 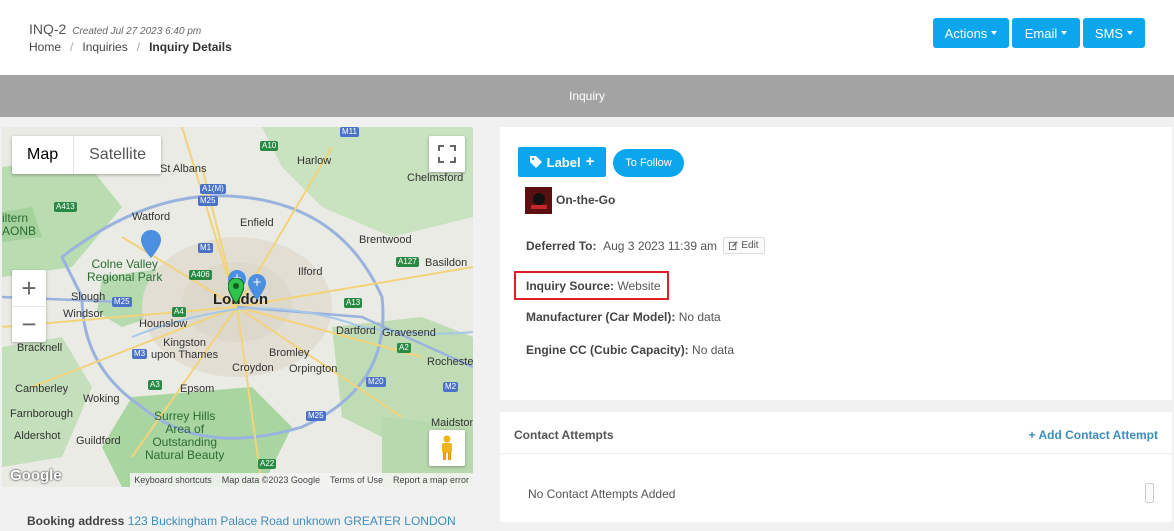 What do you see at coordinates (447, 154) in the screenshot?
I see `fullscreen-icon` at bounding box center [447, 154].